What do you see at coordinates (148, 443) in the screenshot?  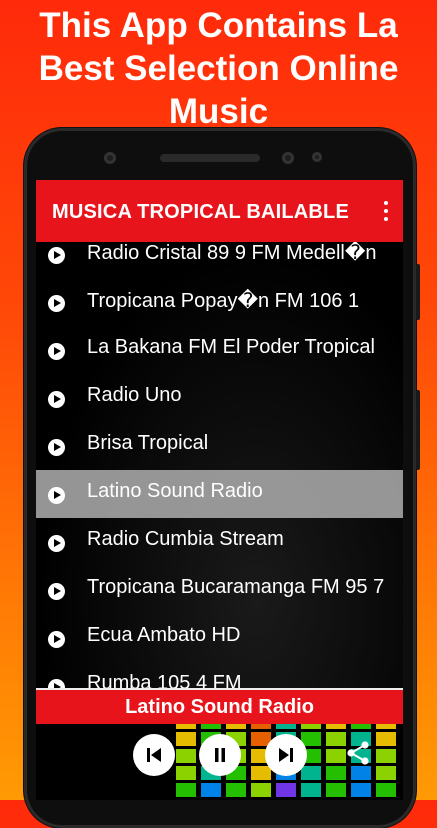 I see `station-name: Brisa Tropical` at bounding box center [148, 443].